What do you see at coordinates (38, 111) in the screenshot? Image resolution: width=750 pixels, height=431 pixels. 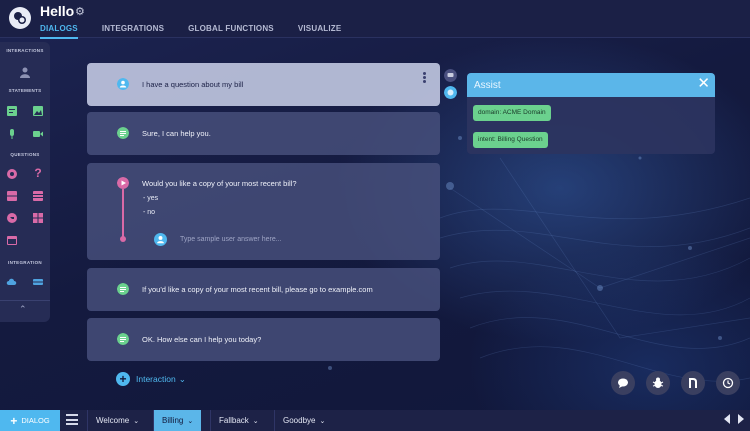 I see `image-statement-icon` at bounding box center [38, 111].